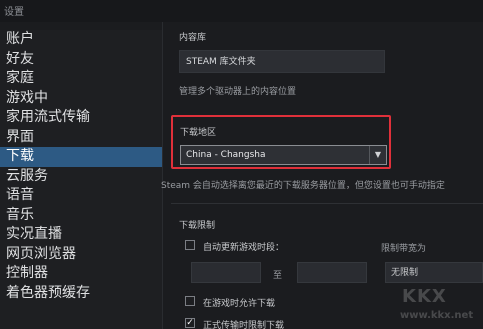 The width and height of the screenshot is (483, 329). I want to click on sidebar-item-in-game: 游戏中, so click(81, 99).